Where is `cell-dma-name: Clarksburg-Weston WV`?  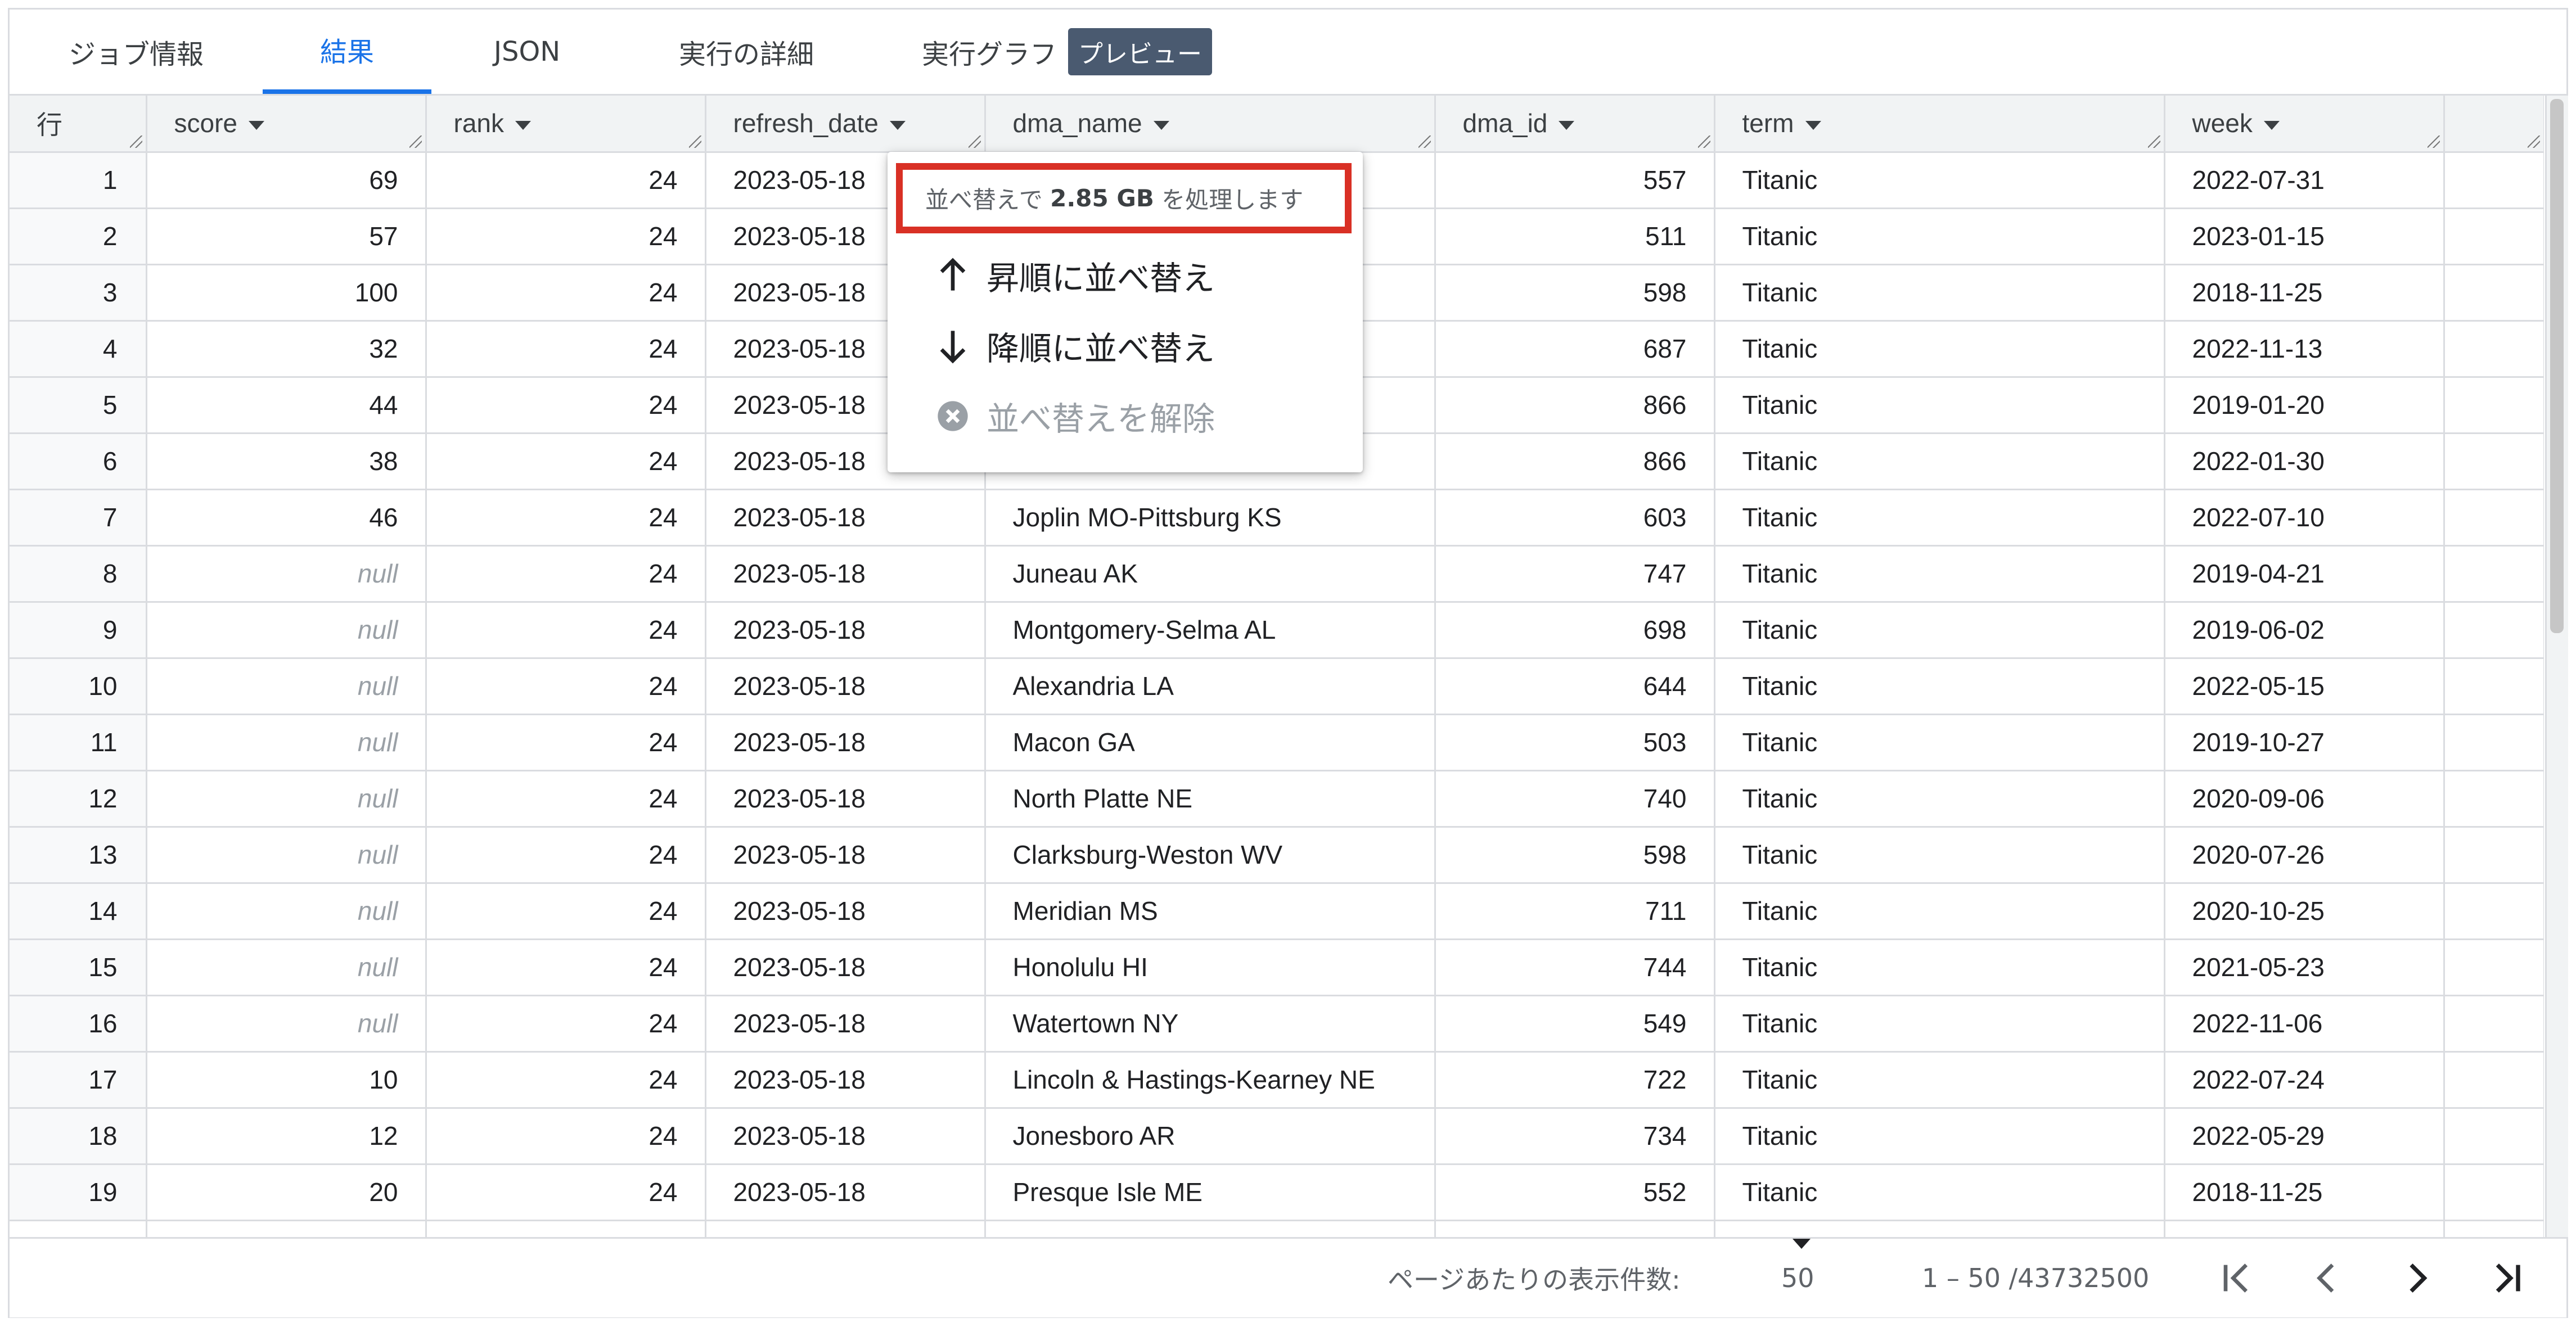
cell-dma-name: Clarksburg-Weston WV is located at coordinates (1210, 855).